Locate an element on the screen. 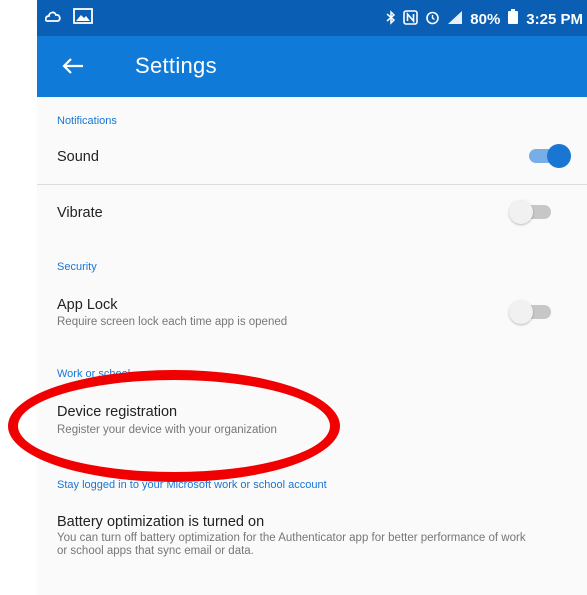  weather-icon is located at coordinates (53, 18).